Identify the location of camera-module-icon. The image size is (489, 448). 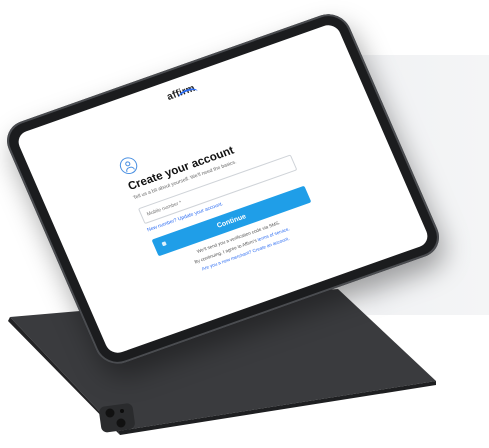
(117, 418).